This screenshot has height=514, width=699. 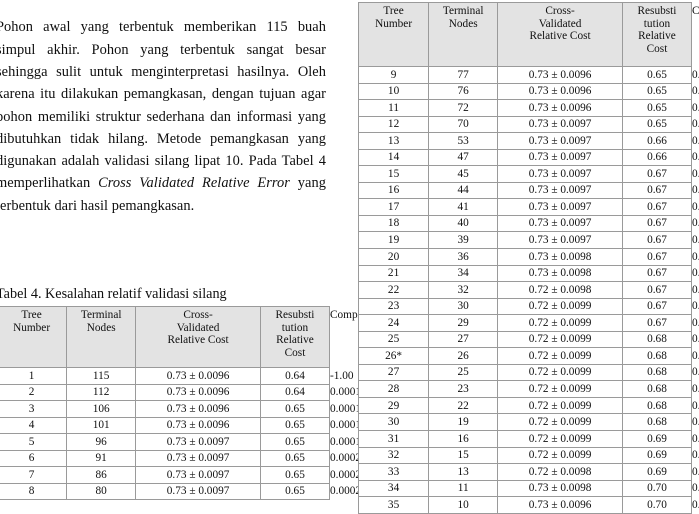 I want to click on cell-terminal-nodes: 91, so click(x=101, y=458).